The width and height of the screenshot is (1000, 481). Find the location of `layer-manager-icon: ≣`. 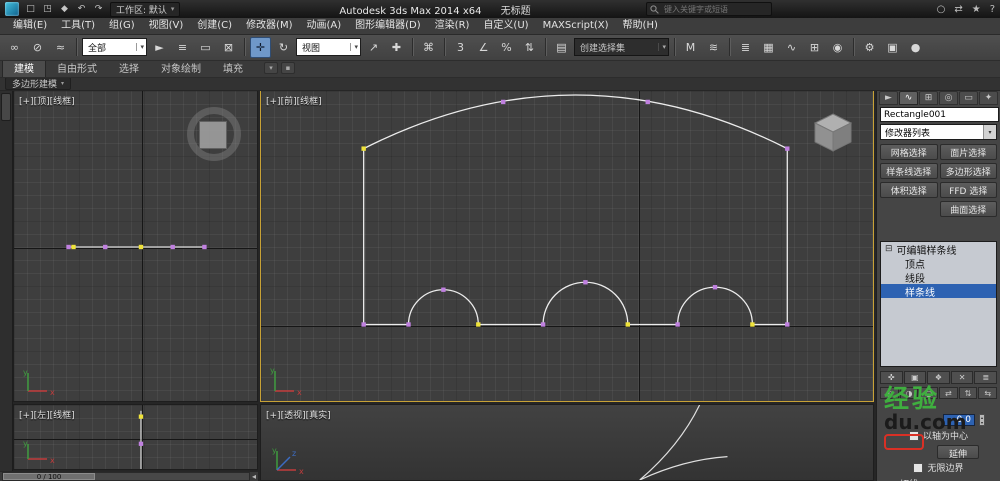

layer-manager-icon: ≣ is located at coordinates (745, 47).